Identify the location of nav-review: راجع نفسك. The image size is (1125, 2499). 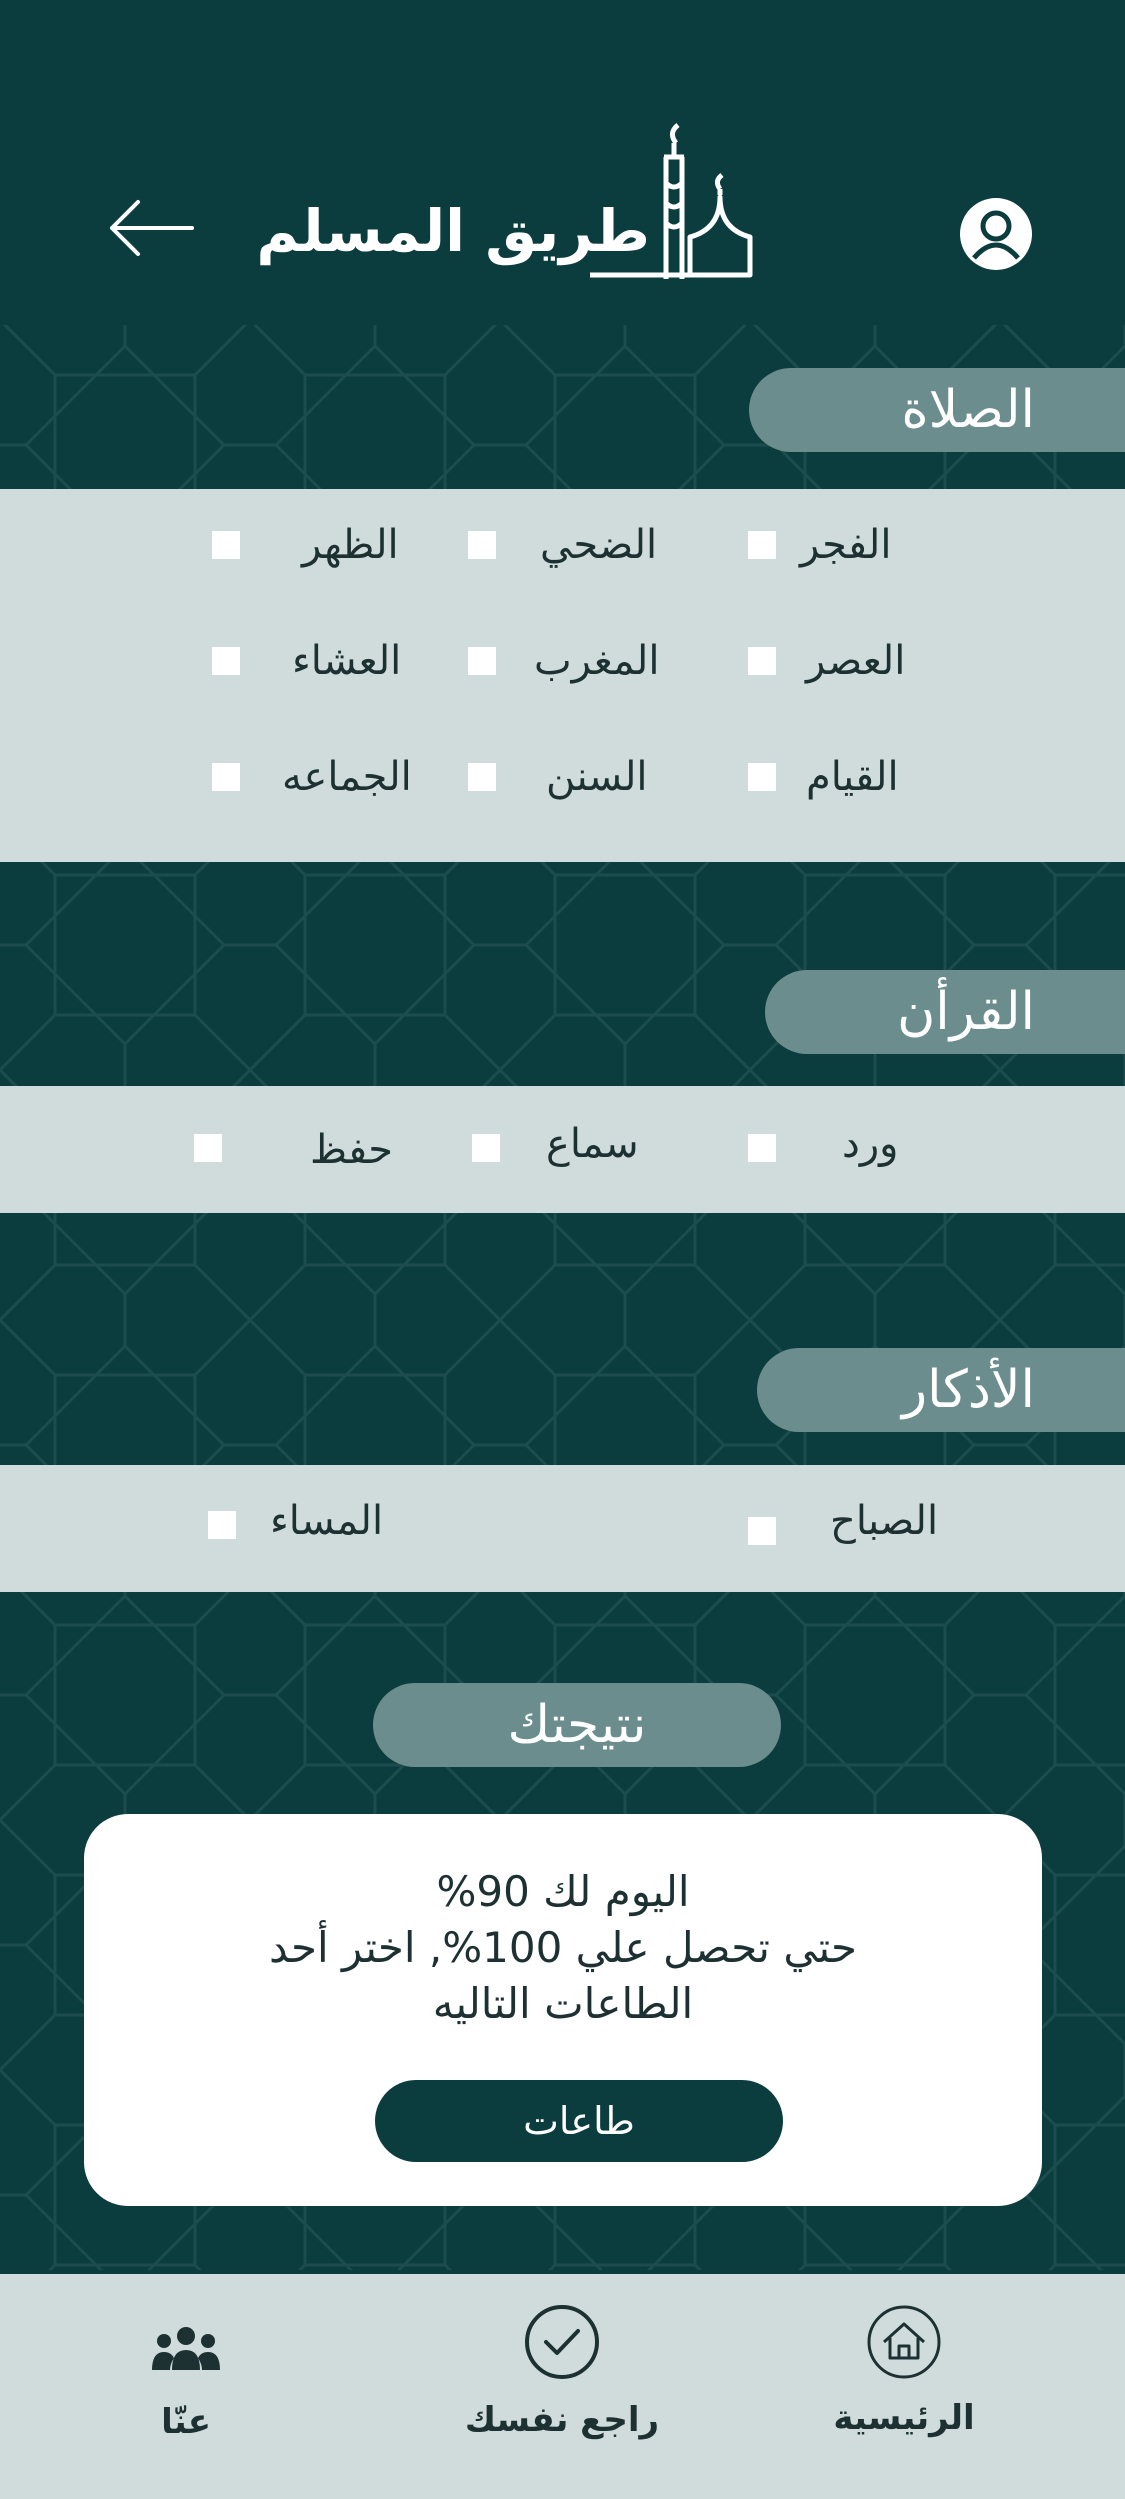
(562, 2389).